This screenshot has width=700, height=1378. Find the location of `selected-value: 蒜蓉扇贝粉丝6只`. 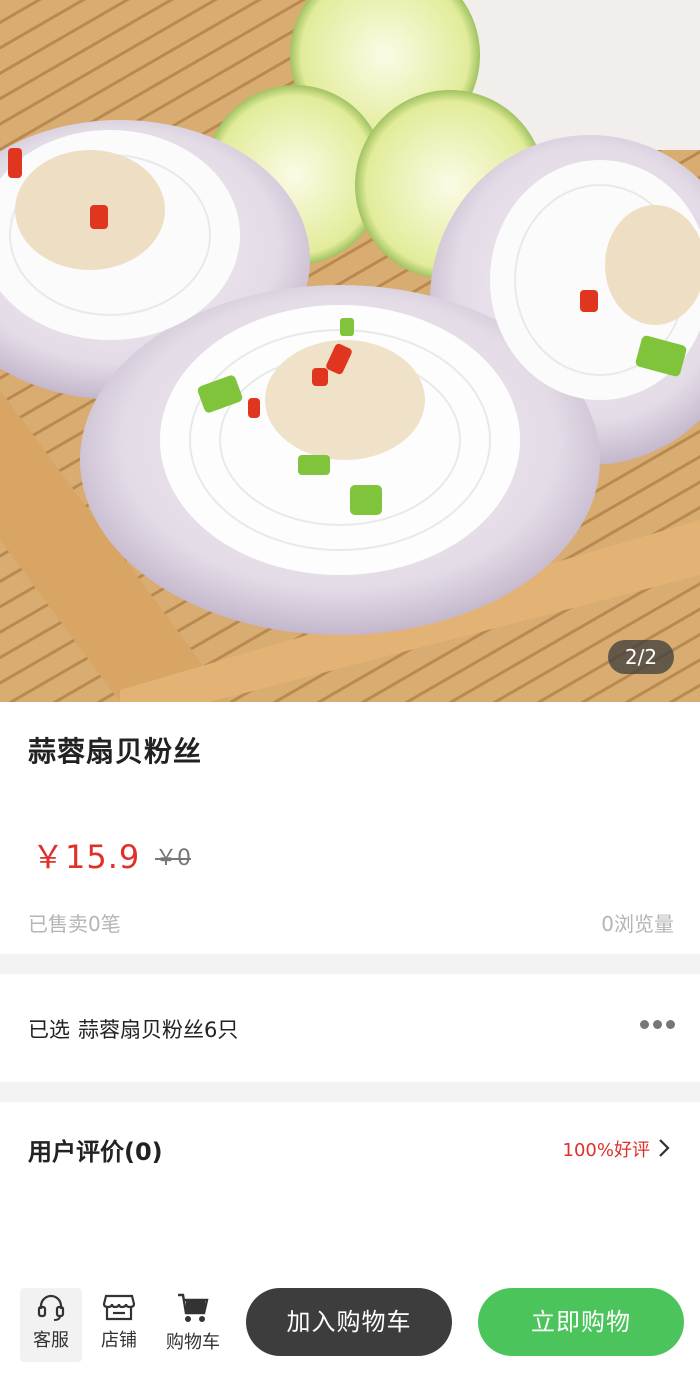

selected-value: 蒜蓉扇贝粉丝6只 is located at coordinates (158, 1030).